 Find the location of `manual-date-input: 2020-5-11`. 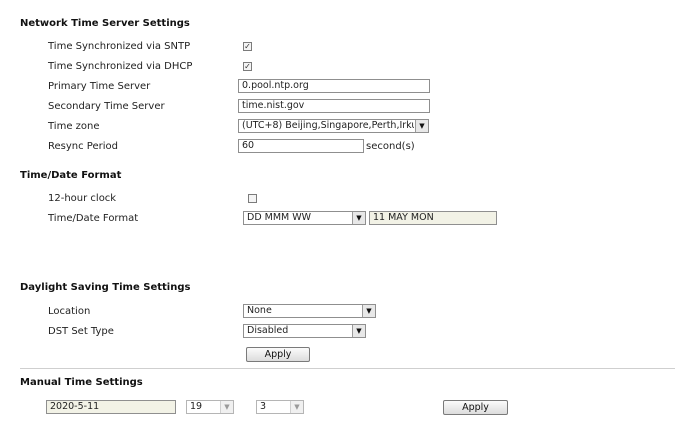

manual-date-input: 2020-5-11 is located at coordinates (111, 407).